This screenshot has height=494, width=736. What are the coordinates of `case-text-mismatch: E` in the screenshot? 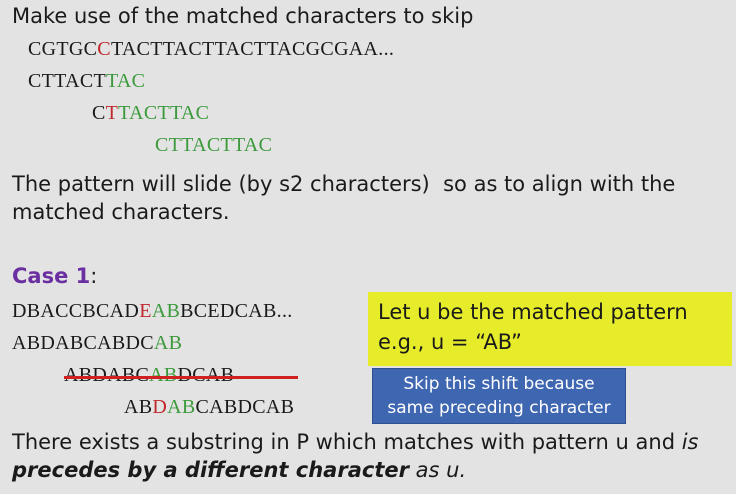 It's located at (145, 311).